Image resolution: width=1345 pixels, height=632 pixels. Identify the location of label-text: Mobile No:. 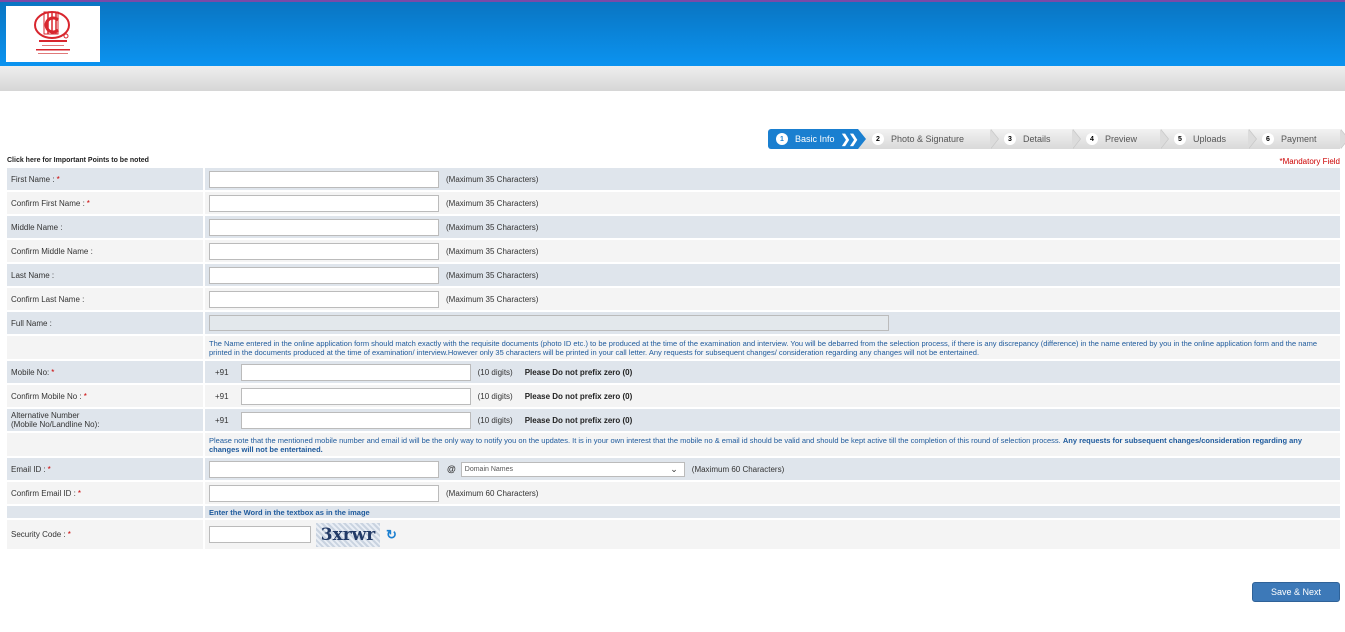
(30, 372).